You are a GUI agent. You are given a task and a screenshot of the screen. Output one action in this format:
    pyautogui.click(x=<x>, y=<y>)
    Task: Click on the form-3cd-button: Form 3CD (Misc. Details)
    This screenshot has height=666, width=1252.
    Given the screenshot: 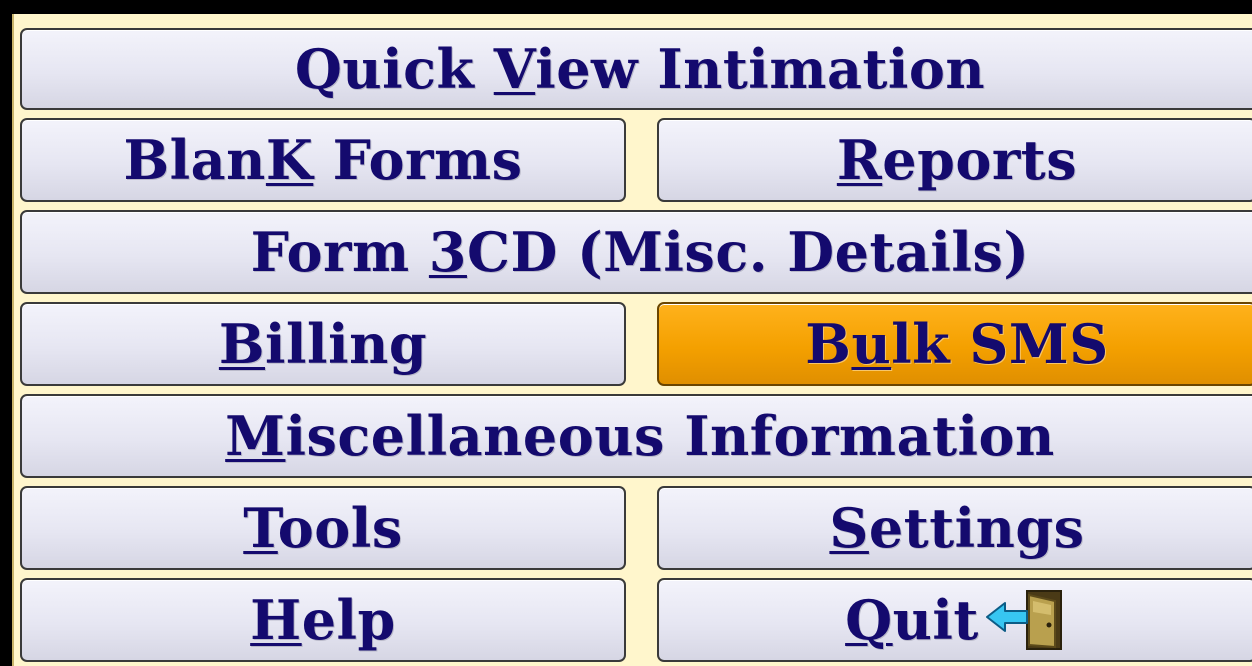 What is the action you would take?
    pyautogui.click(x=636, y=252)
    